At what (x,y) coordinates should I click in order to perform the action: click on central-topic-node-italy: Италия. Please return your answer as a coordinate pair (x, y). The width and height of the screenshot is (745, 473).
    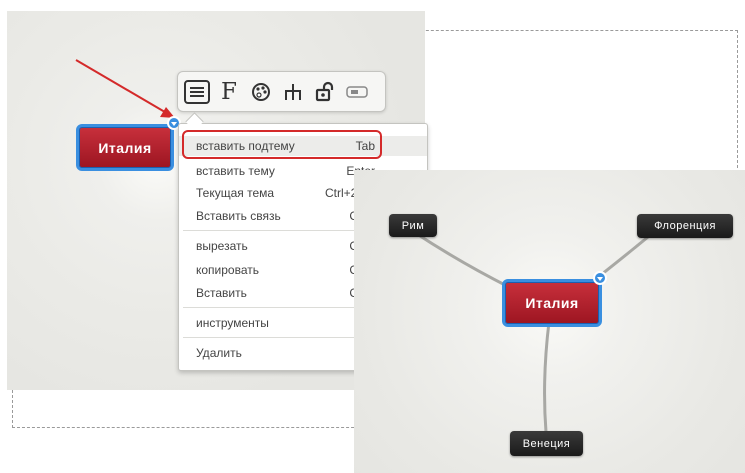
    Looking at the image, I should click on (552, 303).